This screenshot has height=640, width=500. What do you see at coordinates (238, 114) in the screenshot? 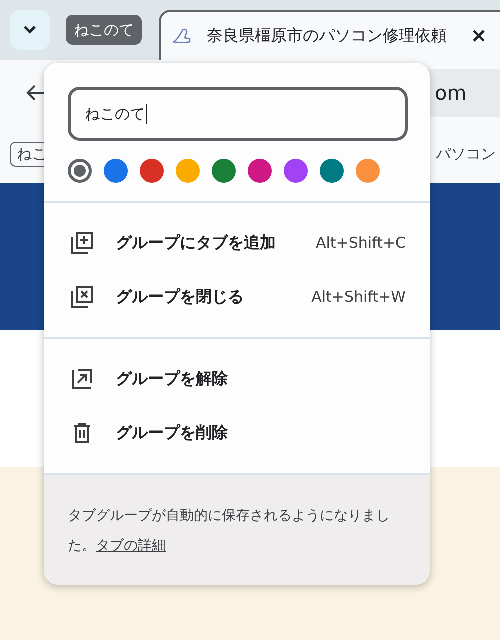
I see `group-name-field: ねこのて` at bounding box center [238, 114].